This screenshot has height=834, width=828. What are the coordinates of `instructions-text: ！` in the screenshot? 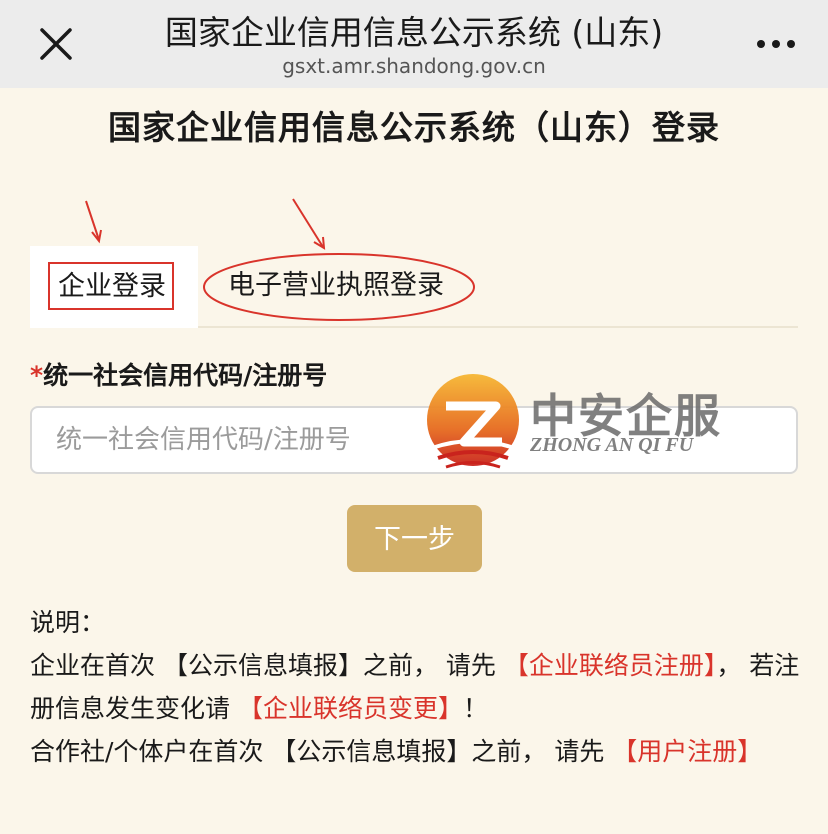 It's located at (475, 708).